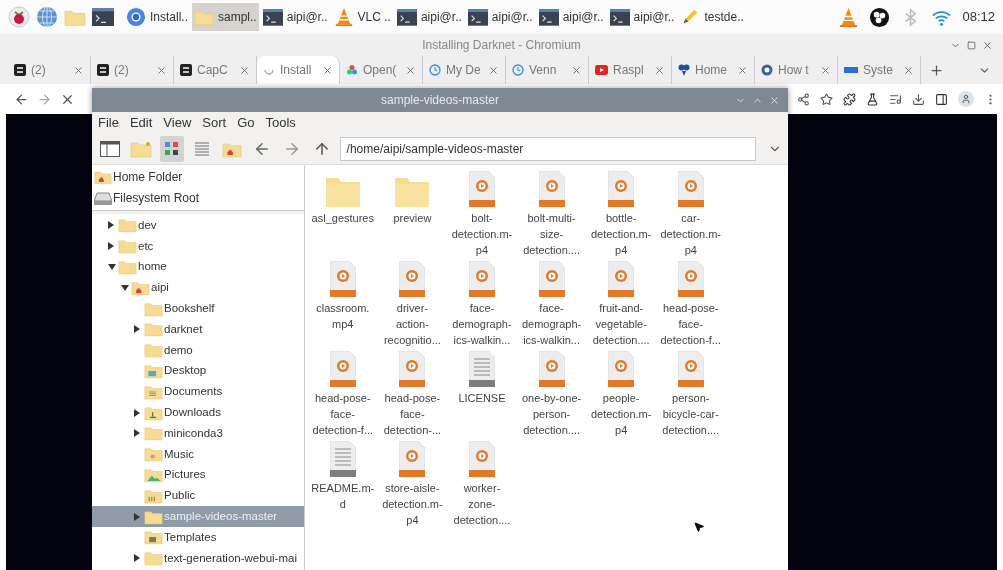 The height and width of the screenshot is (570, 1003). What do you see at coordinates (343, 316) in the screenshot?
I see `file-name: classroom. mp4` at bounding box center [343, 316].